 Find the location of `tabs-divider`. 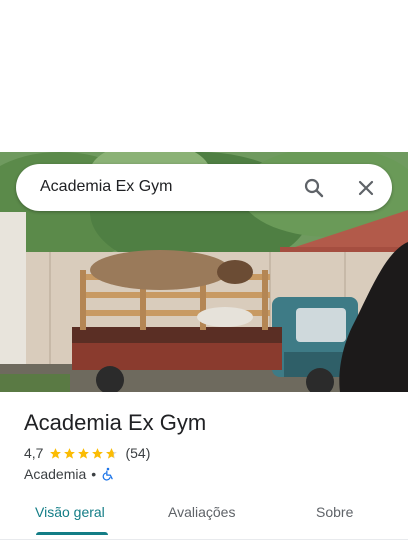

tabs-divider is located at coordinates (204, 539).